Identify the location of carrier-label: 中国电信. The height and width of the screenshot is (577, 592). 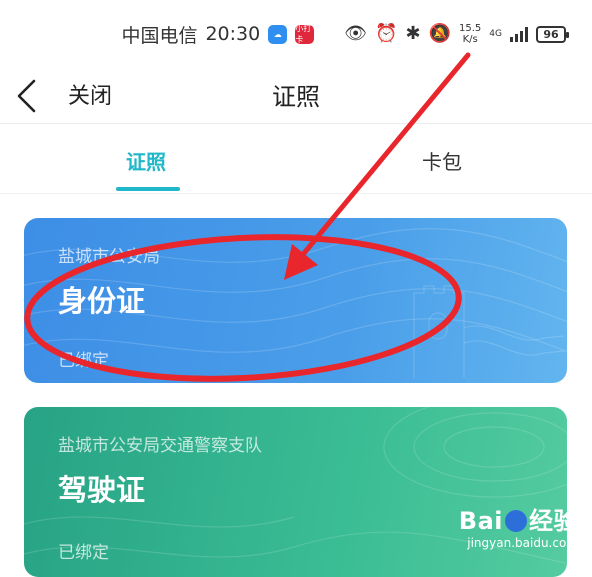
(159, 35).